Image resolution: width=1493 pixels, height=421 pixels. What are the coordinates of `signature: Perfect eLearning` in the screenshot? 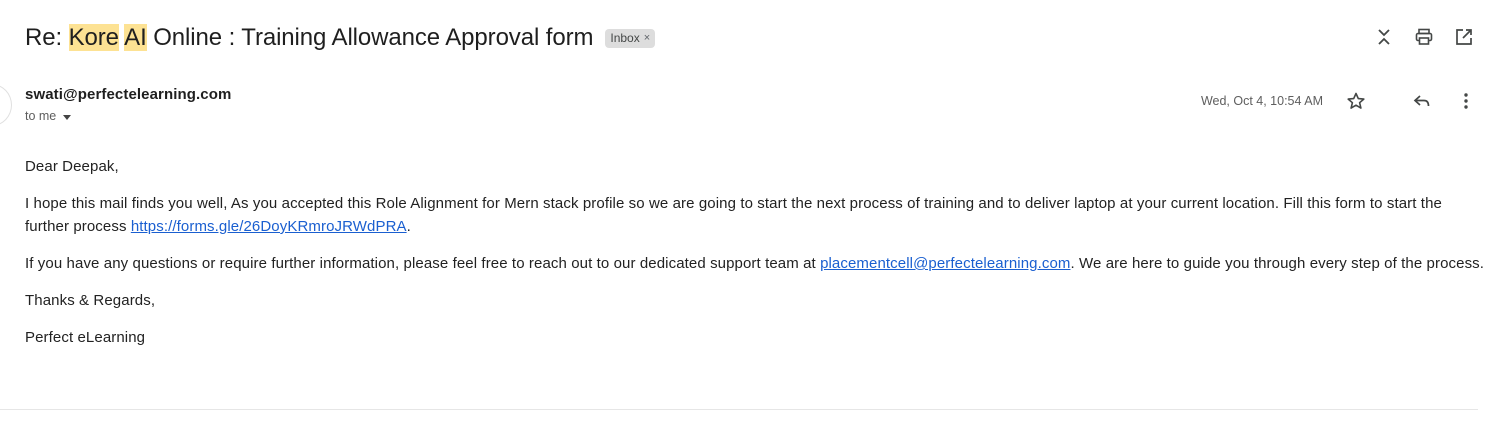 It's located at (85, 337).